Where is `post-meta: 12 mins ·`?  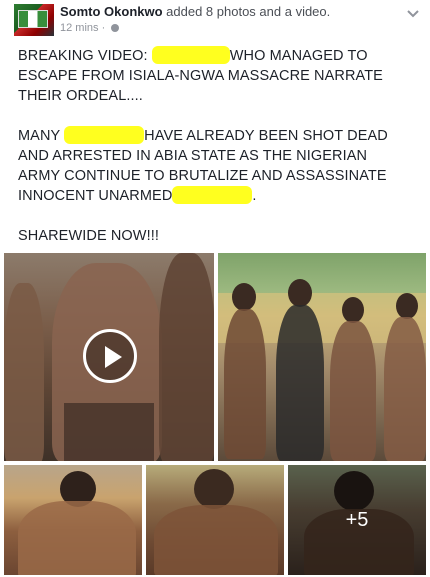
post-meta: 12 mins · is located at coordinates (90, 28).